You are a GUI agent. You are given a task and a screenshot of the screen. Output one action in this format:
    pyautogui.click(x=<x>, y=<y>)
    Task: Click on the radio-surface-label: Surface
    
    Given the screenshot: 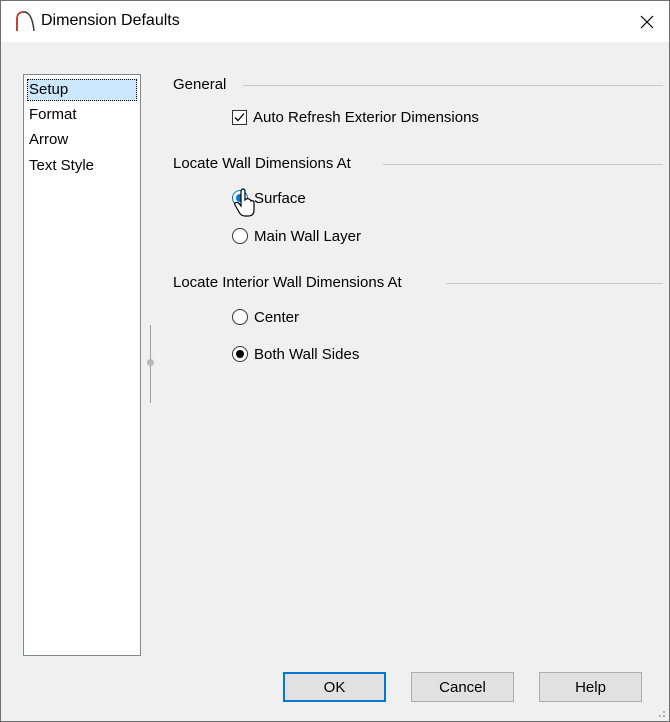 What is the action you would take?
    pyautogui.click(x=280, y=198)
    